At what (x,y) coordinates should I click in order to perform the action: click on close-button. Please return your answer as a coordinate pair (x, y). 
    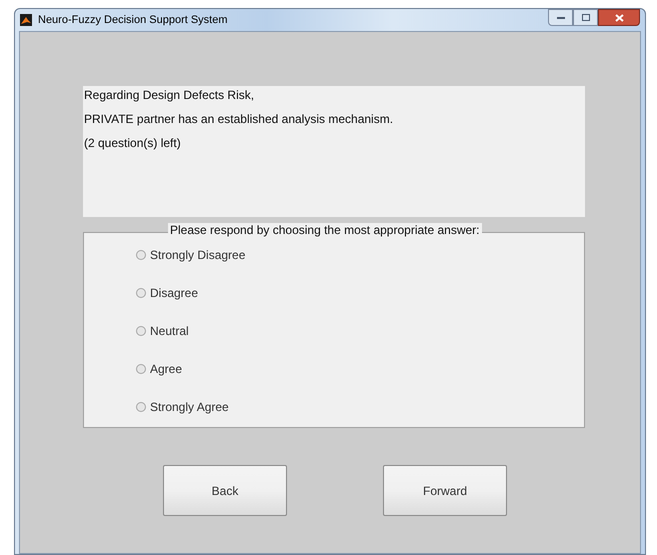
    Looking at the image, I should click on (619, 17).